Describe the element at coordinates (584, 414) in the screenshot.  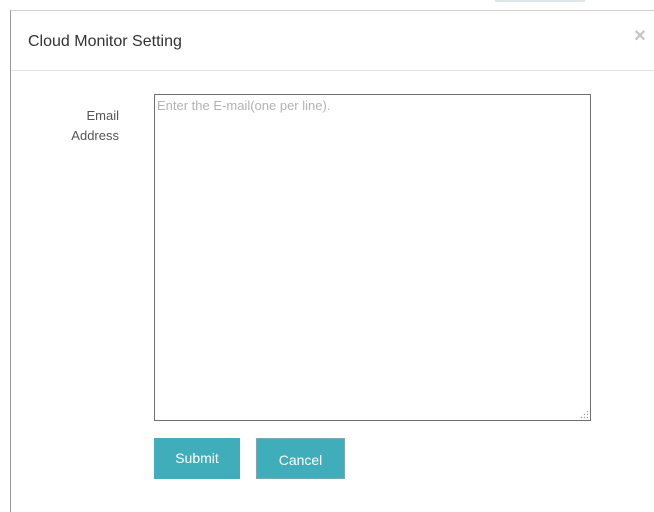
I see `resize-grip-icon` at that location.